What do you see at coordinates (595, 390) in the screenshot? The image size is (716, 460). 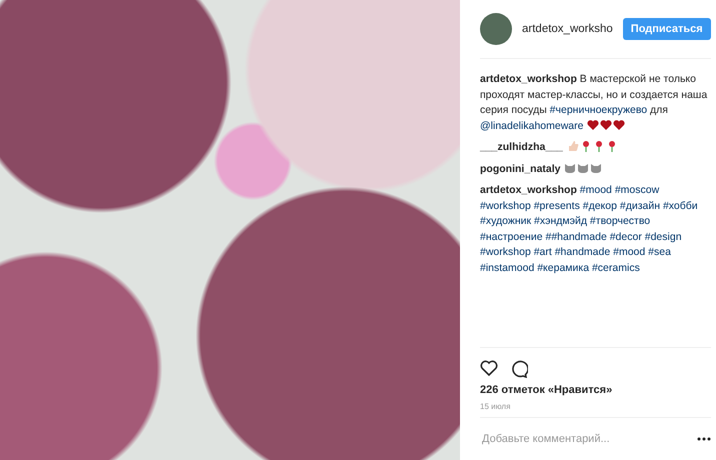 I see `likes-count: 226 отметок «Нравится»` at bounding box center [595, 390].